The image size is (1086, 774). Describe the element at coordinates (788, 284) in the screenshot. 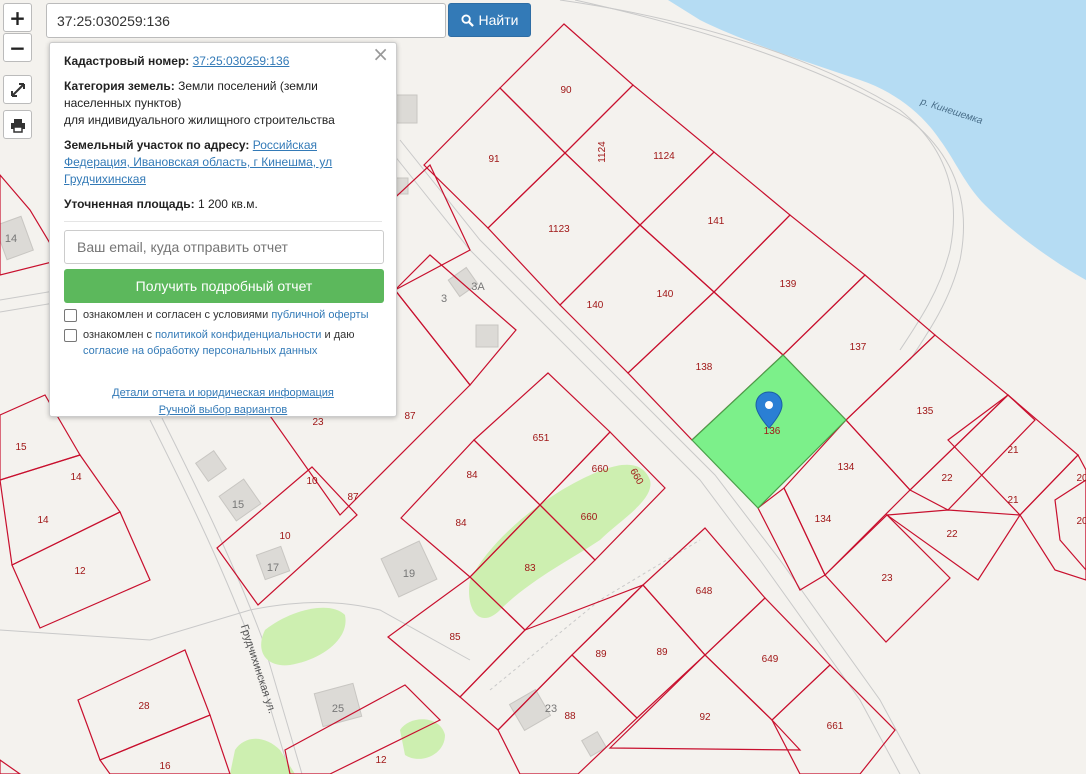

I see `parcel-label: 139` at that location.